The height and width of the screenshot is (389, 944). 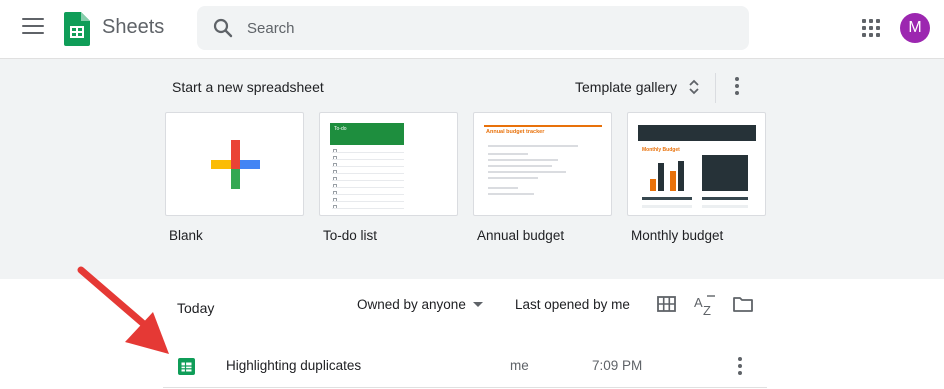 What do you see at coordinates (871, 28) in the screenshot?
I see `apps-grid-icon` at bounding box center [871, 28].